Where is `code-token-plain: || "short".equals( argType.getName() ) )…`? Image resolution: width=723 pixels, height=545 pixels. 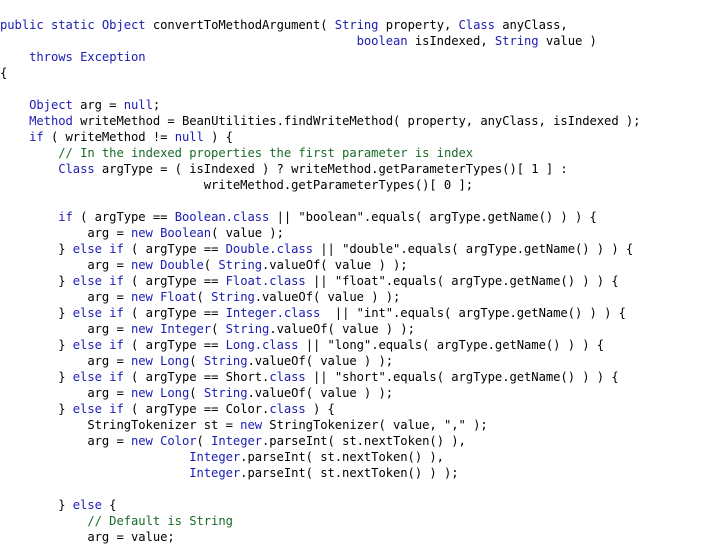 code-token-plain: || "short".equals( argType.getName() ) )… is located at coordinates (462, 377).